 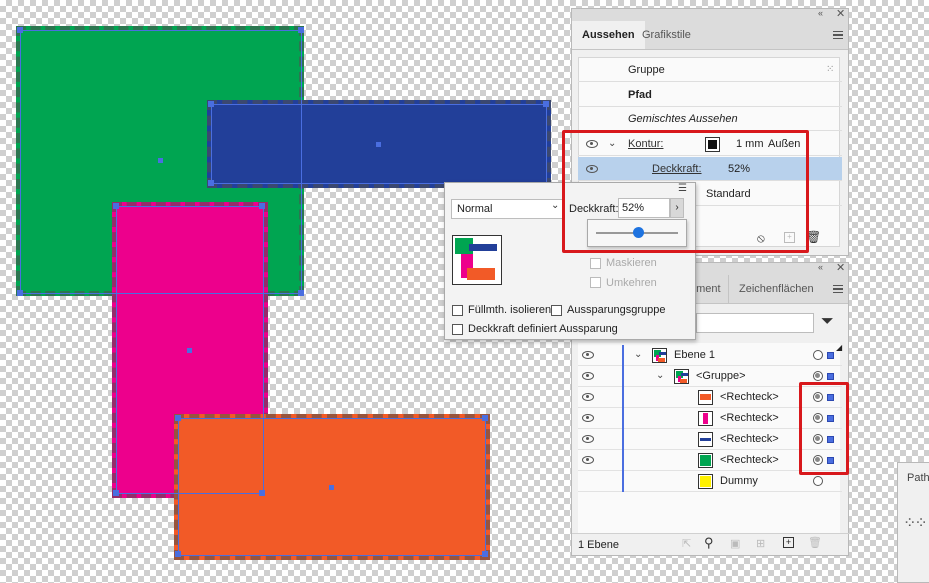 I want to click on row-gemischtes-aussehen: Gemischtes Aussehen, so click(x=710, y=119).